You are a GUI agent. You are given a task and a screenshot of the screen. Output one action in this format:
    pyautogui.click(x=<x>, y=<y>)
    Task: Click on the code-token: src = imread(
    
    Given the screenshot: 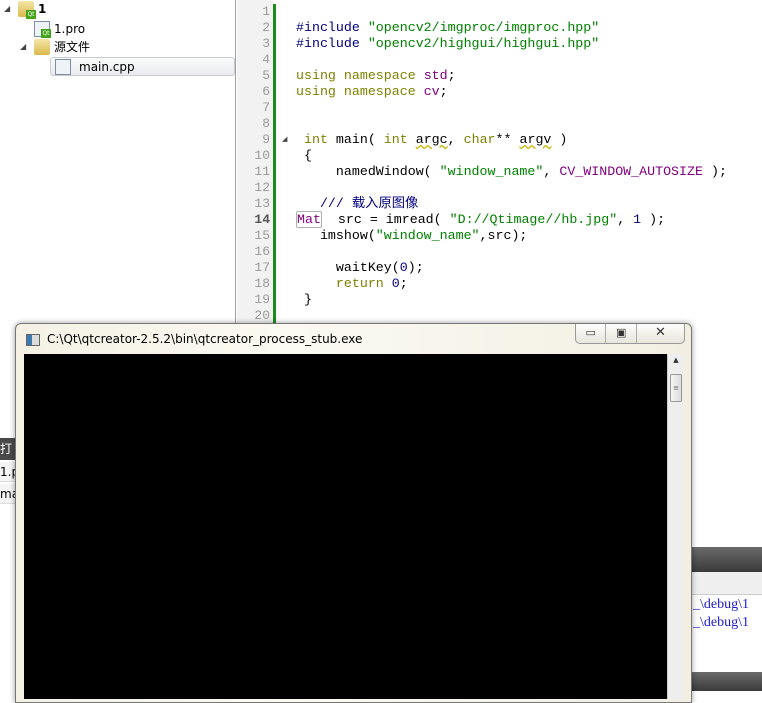 What is the action you would take?
    pyautogui.click(x=385, y=219)
    